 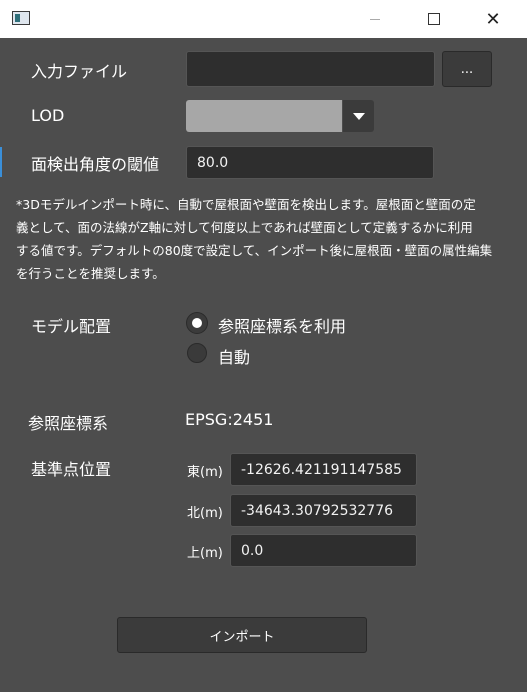 I want to click on radio-auto, so click(x=197, y=353).